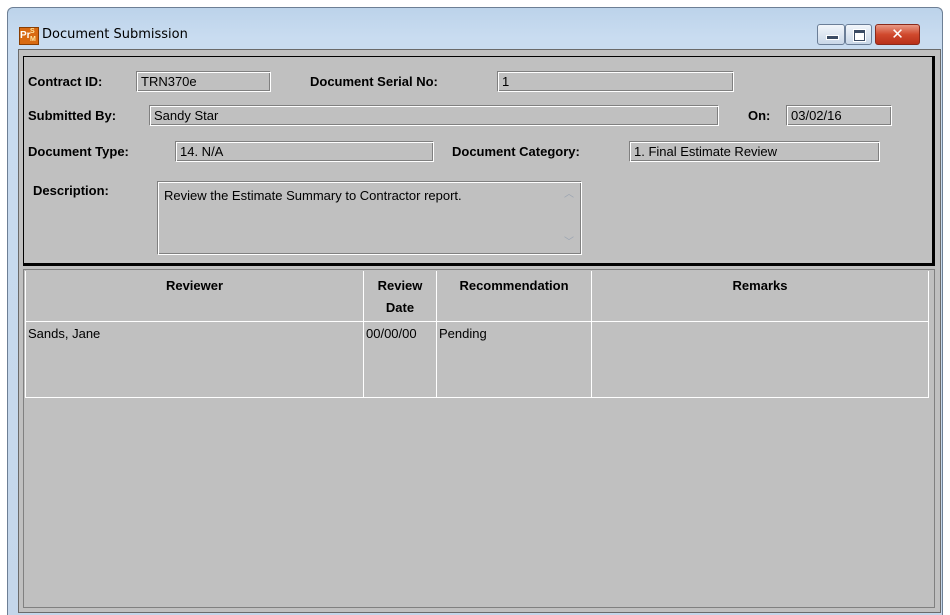 Image resolution: width=950 pixels, height=615 pixels. Describe the element at coordinates (754, 151) in the screenshot. I see `document-category-field: 1. Final Estimate Review` at that location.